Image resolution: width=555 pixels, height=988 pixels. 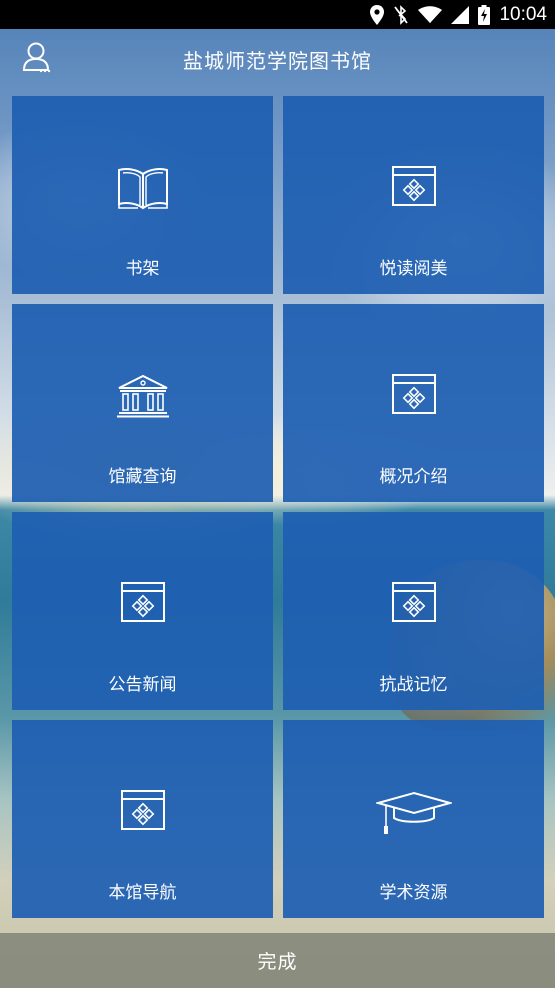 What do you see at coordinates (413, 477) in the screenshot?
I see `tile-label: 概况介绍` at bounding box center [413, 477].